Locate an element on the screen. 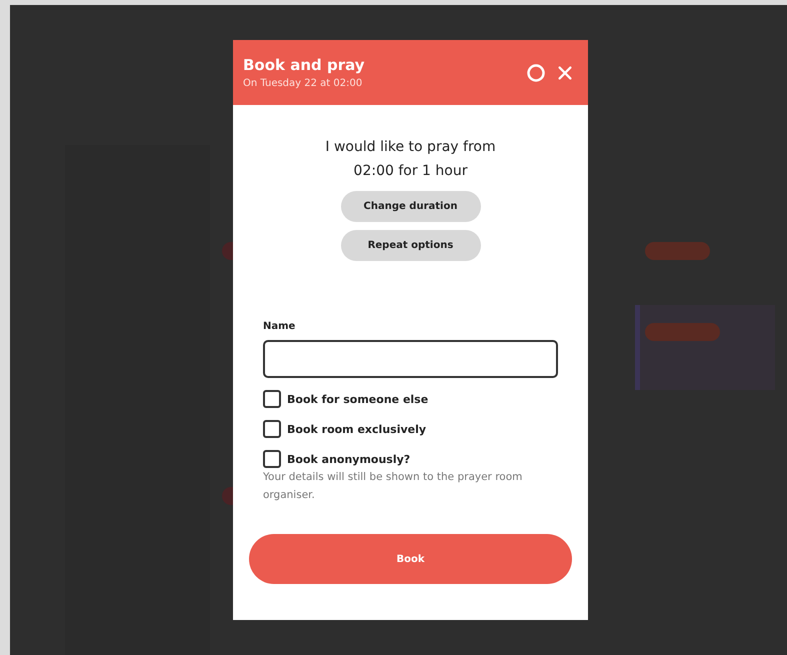  event-pill is located at coordinates (677, 251).